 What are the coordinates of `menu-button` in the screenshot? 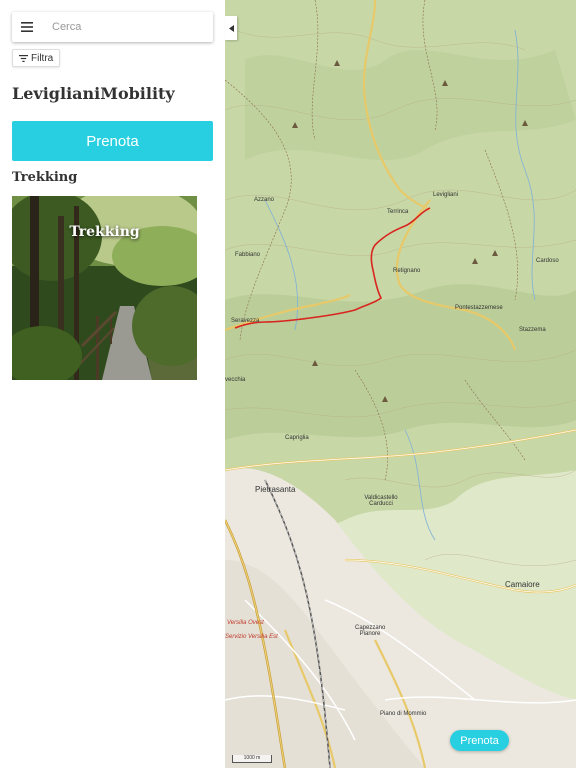 It's located at (27, 27).